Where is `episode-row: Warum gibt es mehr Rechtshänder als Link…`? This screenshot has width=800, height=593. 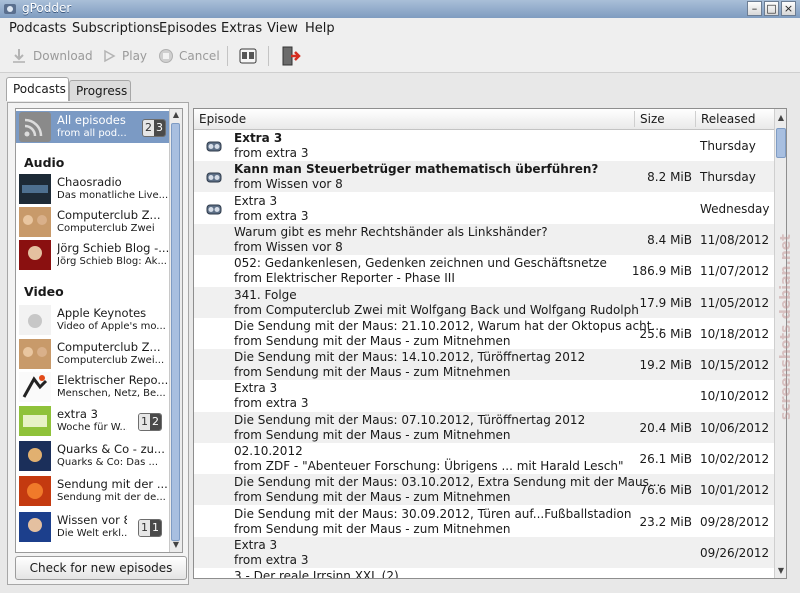 episode-row: Warum gibt es mehr Rechtshänder als Link… is located at coordinates (484, 239).